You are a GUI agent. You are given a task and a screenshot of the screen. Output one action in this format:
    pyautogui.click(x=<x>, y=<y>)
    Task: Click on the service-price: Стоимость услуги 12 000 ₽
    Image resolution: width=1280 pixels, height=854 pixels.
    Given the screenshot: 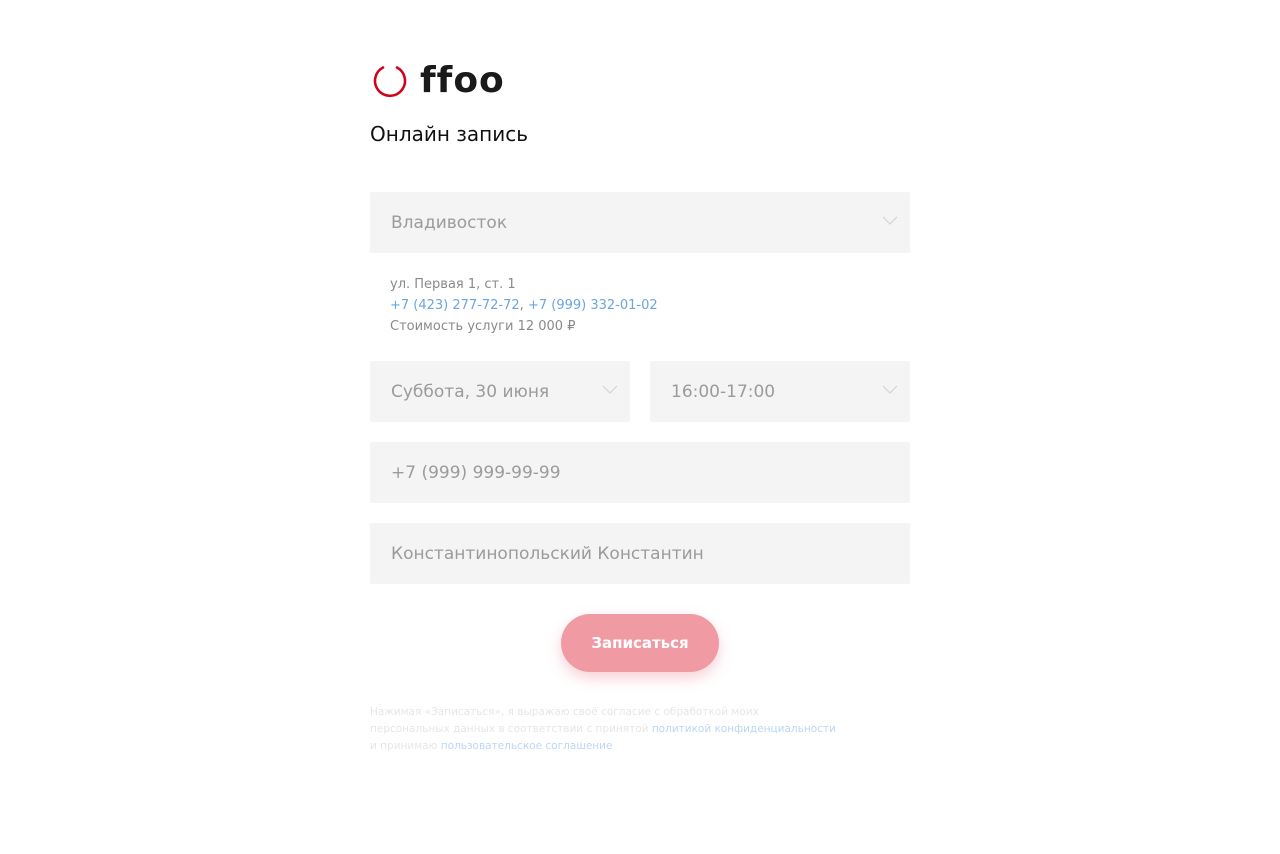 What is the action you would take?
    pyautogui.click(x=483, y=326)
    